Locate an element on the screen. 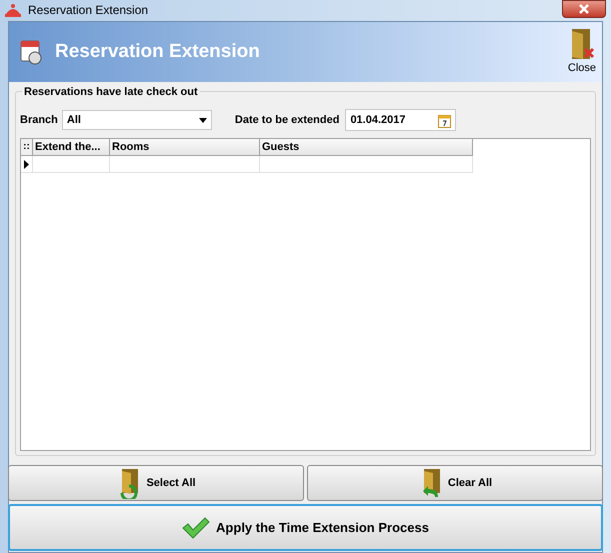  close-button: Close is located at coordinates (582, 52).